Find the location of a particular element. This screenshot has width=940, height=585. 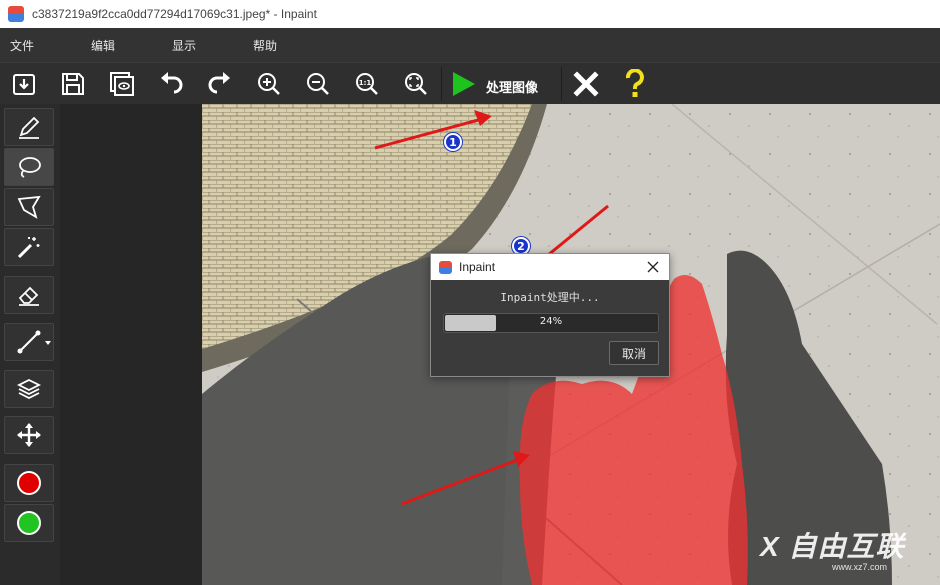

secondary-color-button is located at coordinates (29, 523).